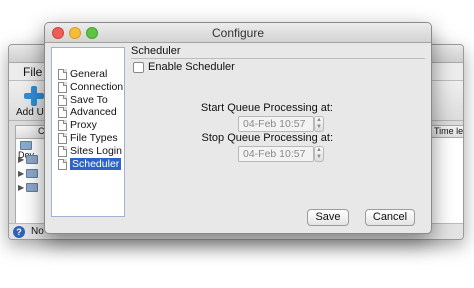 Image resolution: width=474 pixels, height=288 pixels. I want to click on tree-item-label: General, so click(89, 74).